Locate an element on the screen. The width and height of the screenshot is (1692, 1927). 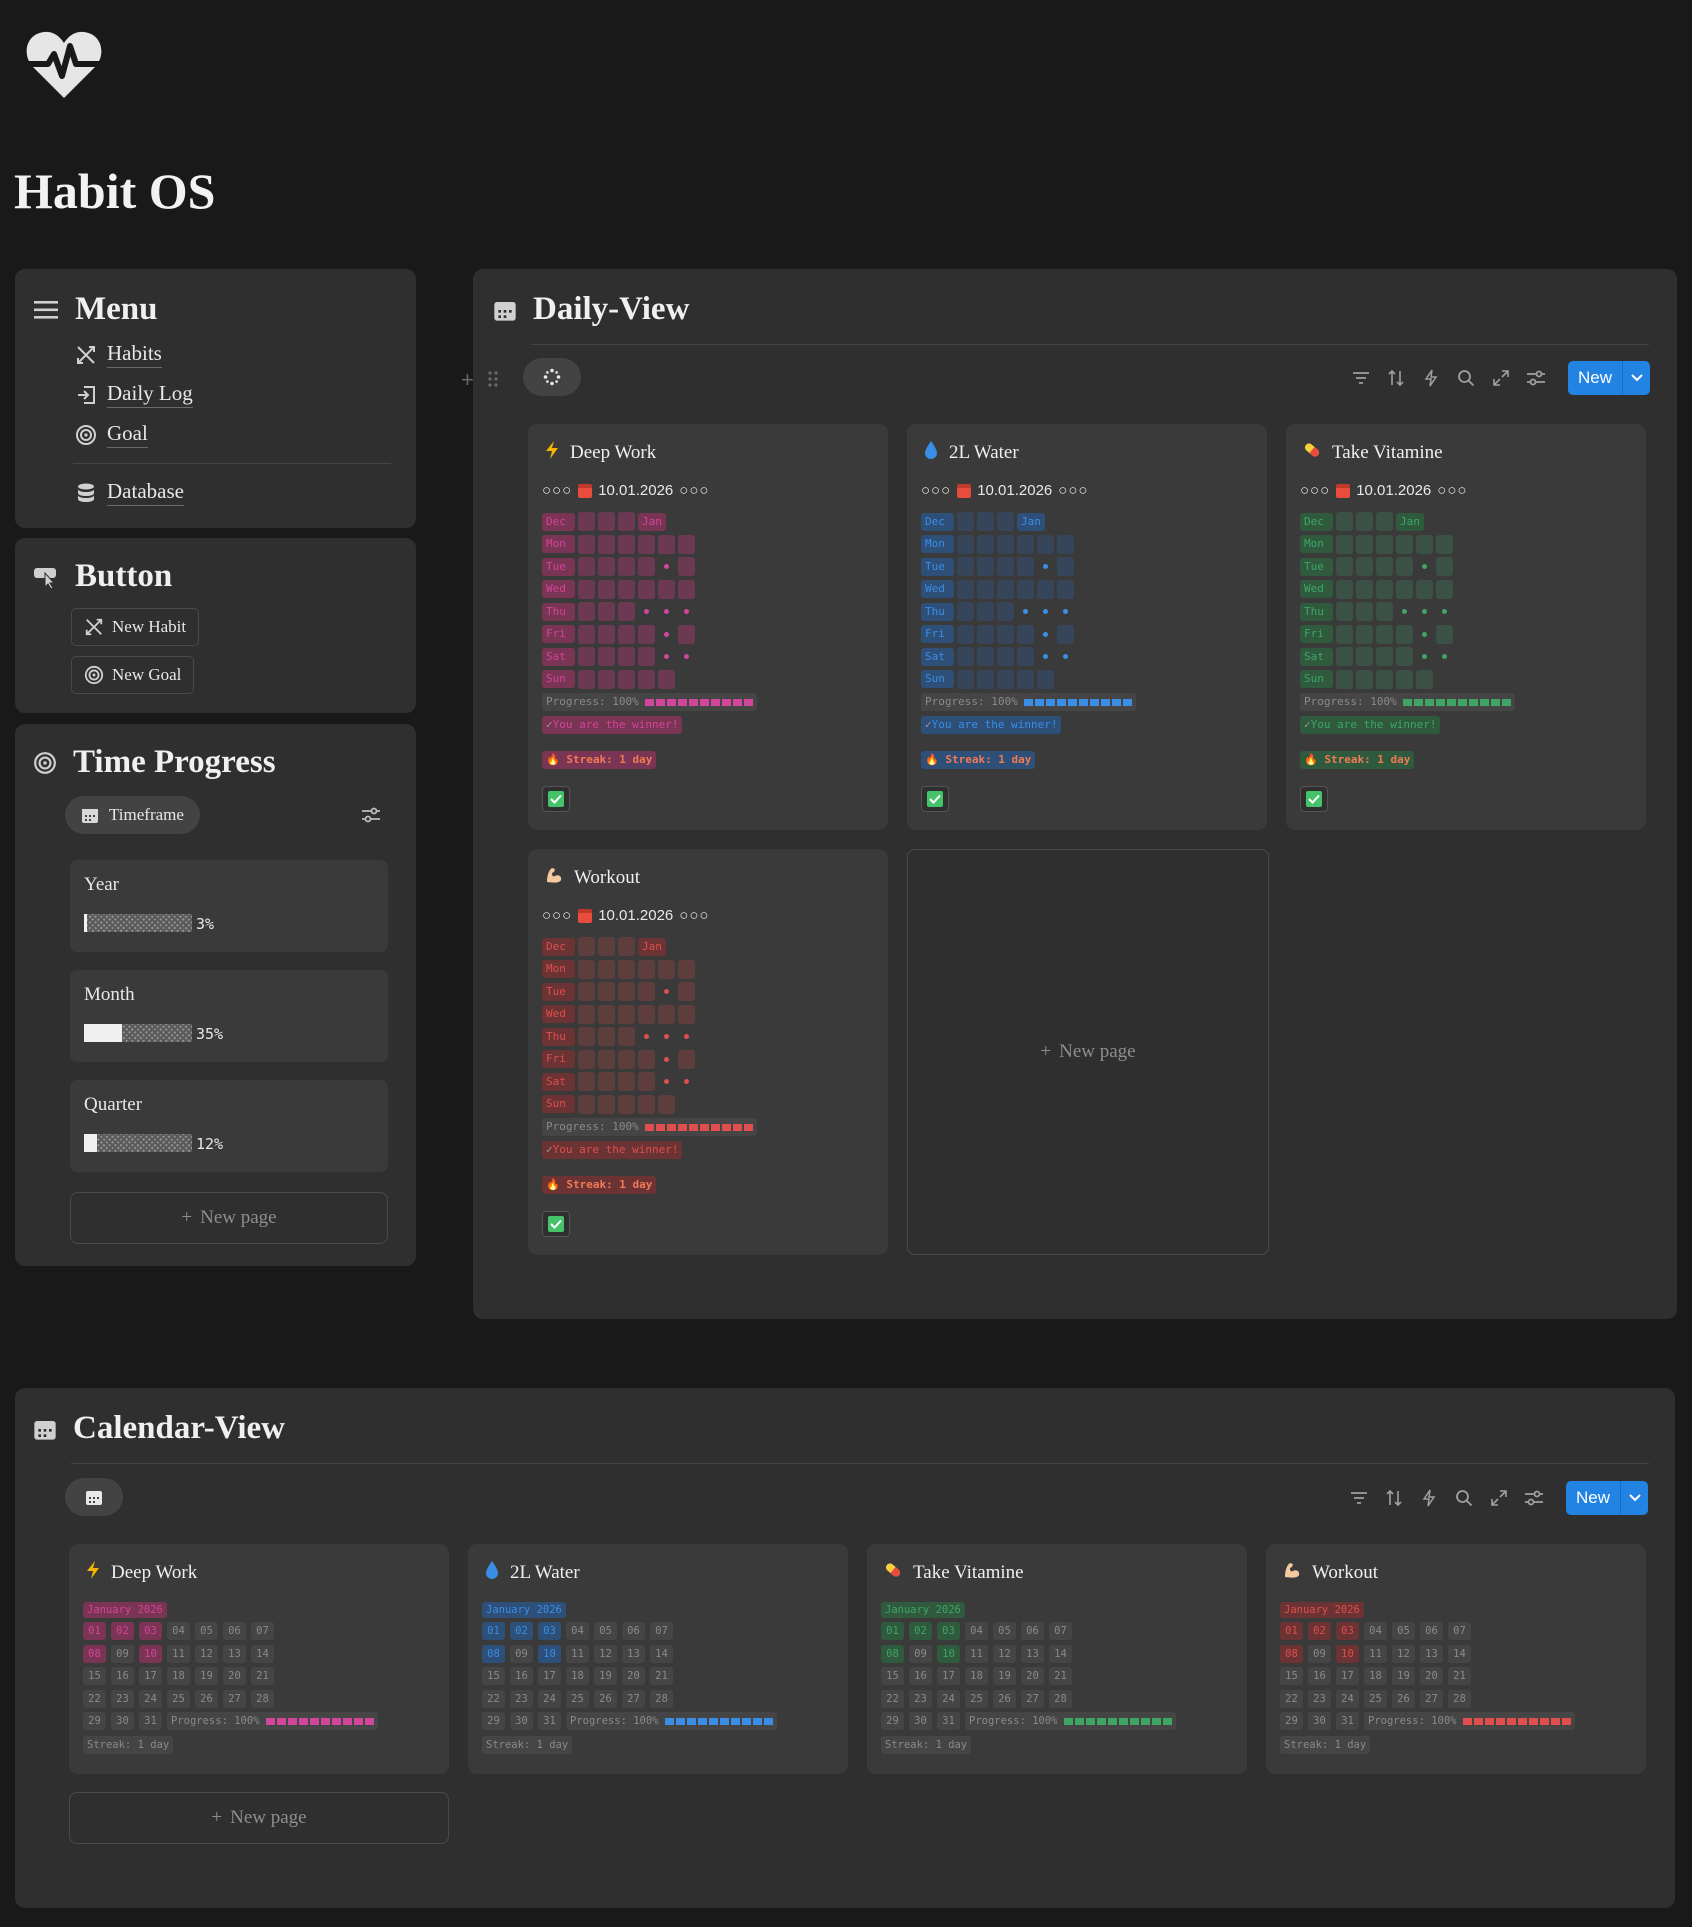
quarter-progress-card: Quarter 12% is located at coordinates (229, 1126).